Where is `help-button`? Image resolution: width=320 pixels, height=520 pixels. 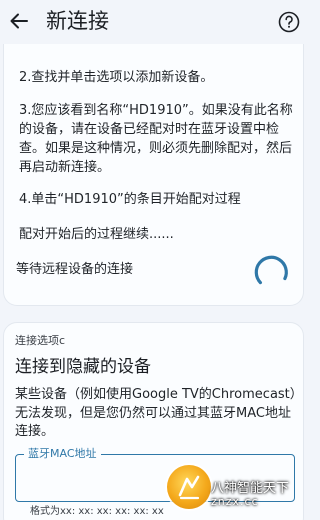
help-button is located at coordinates (289, 22).